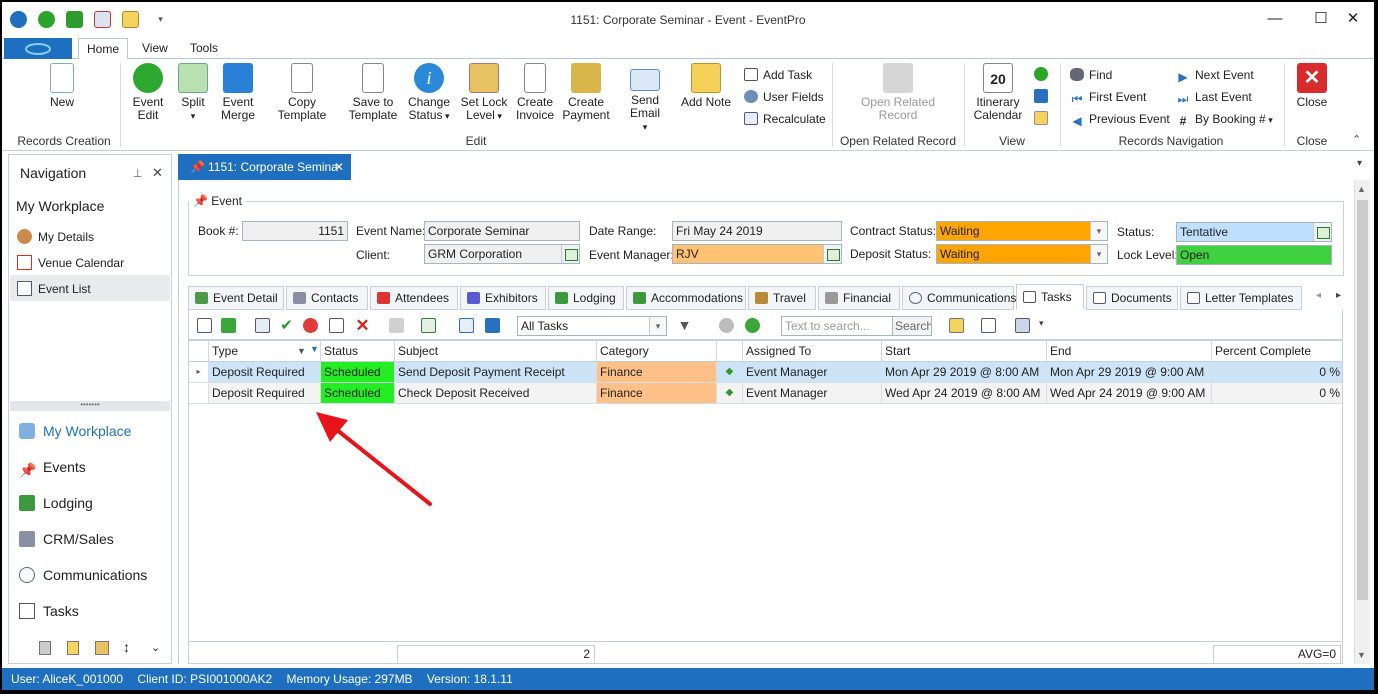 The width and height of the screenshot is (1378, 694). I want to click on column-header-category: Category, so click(657, 351).